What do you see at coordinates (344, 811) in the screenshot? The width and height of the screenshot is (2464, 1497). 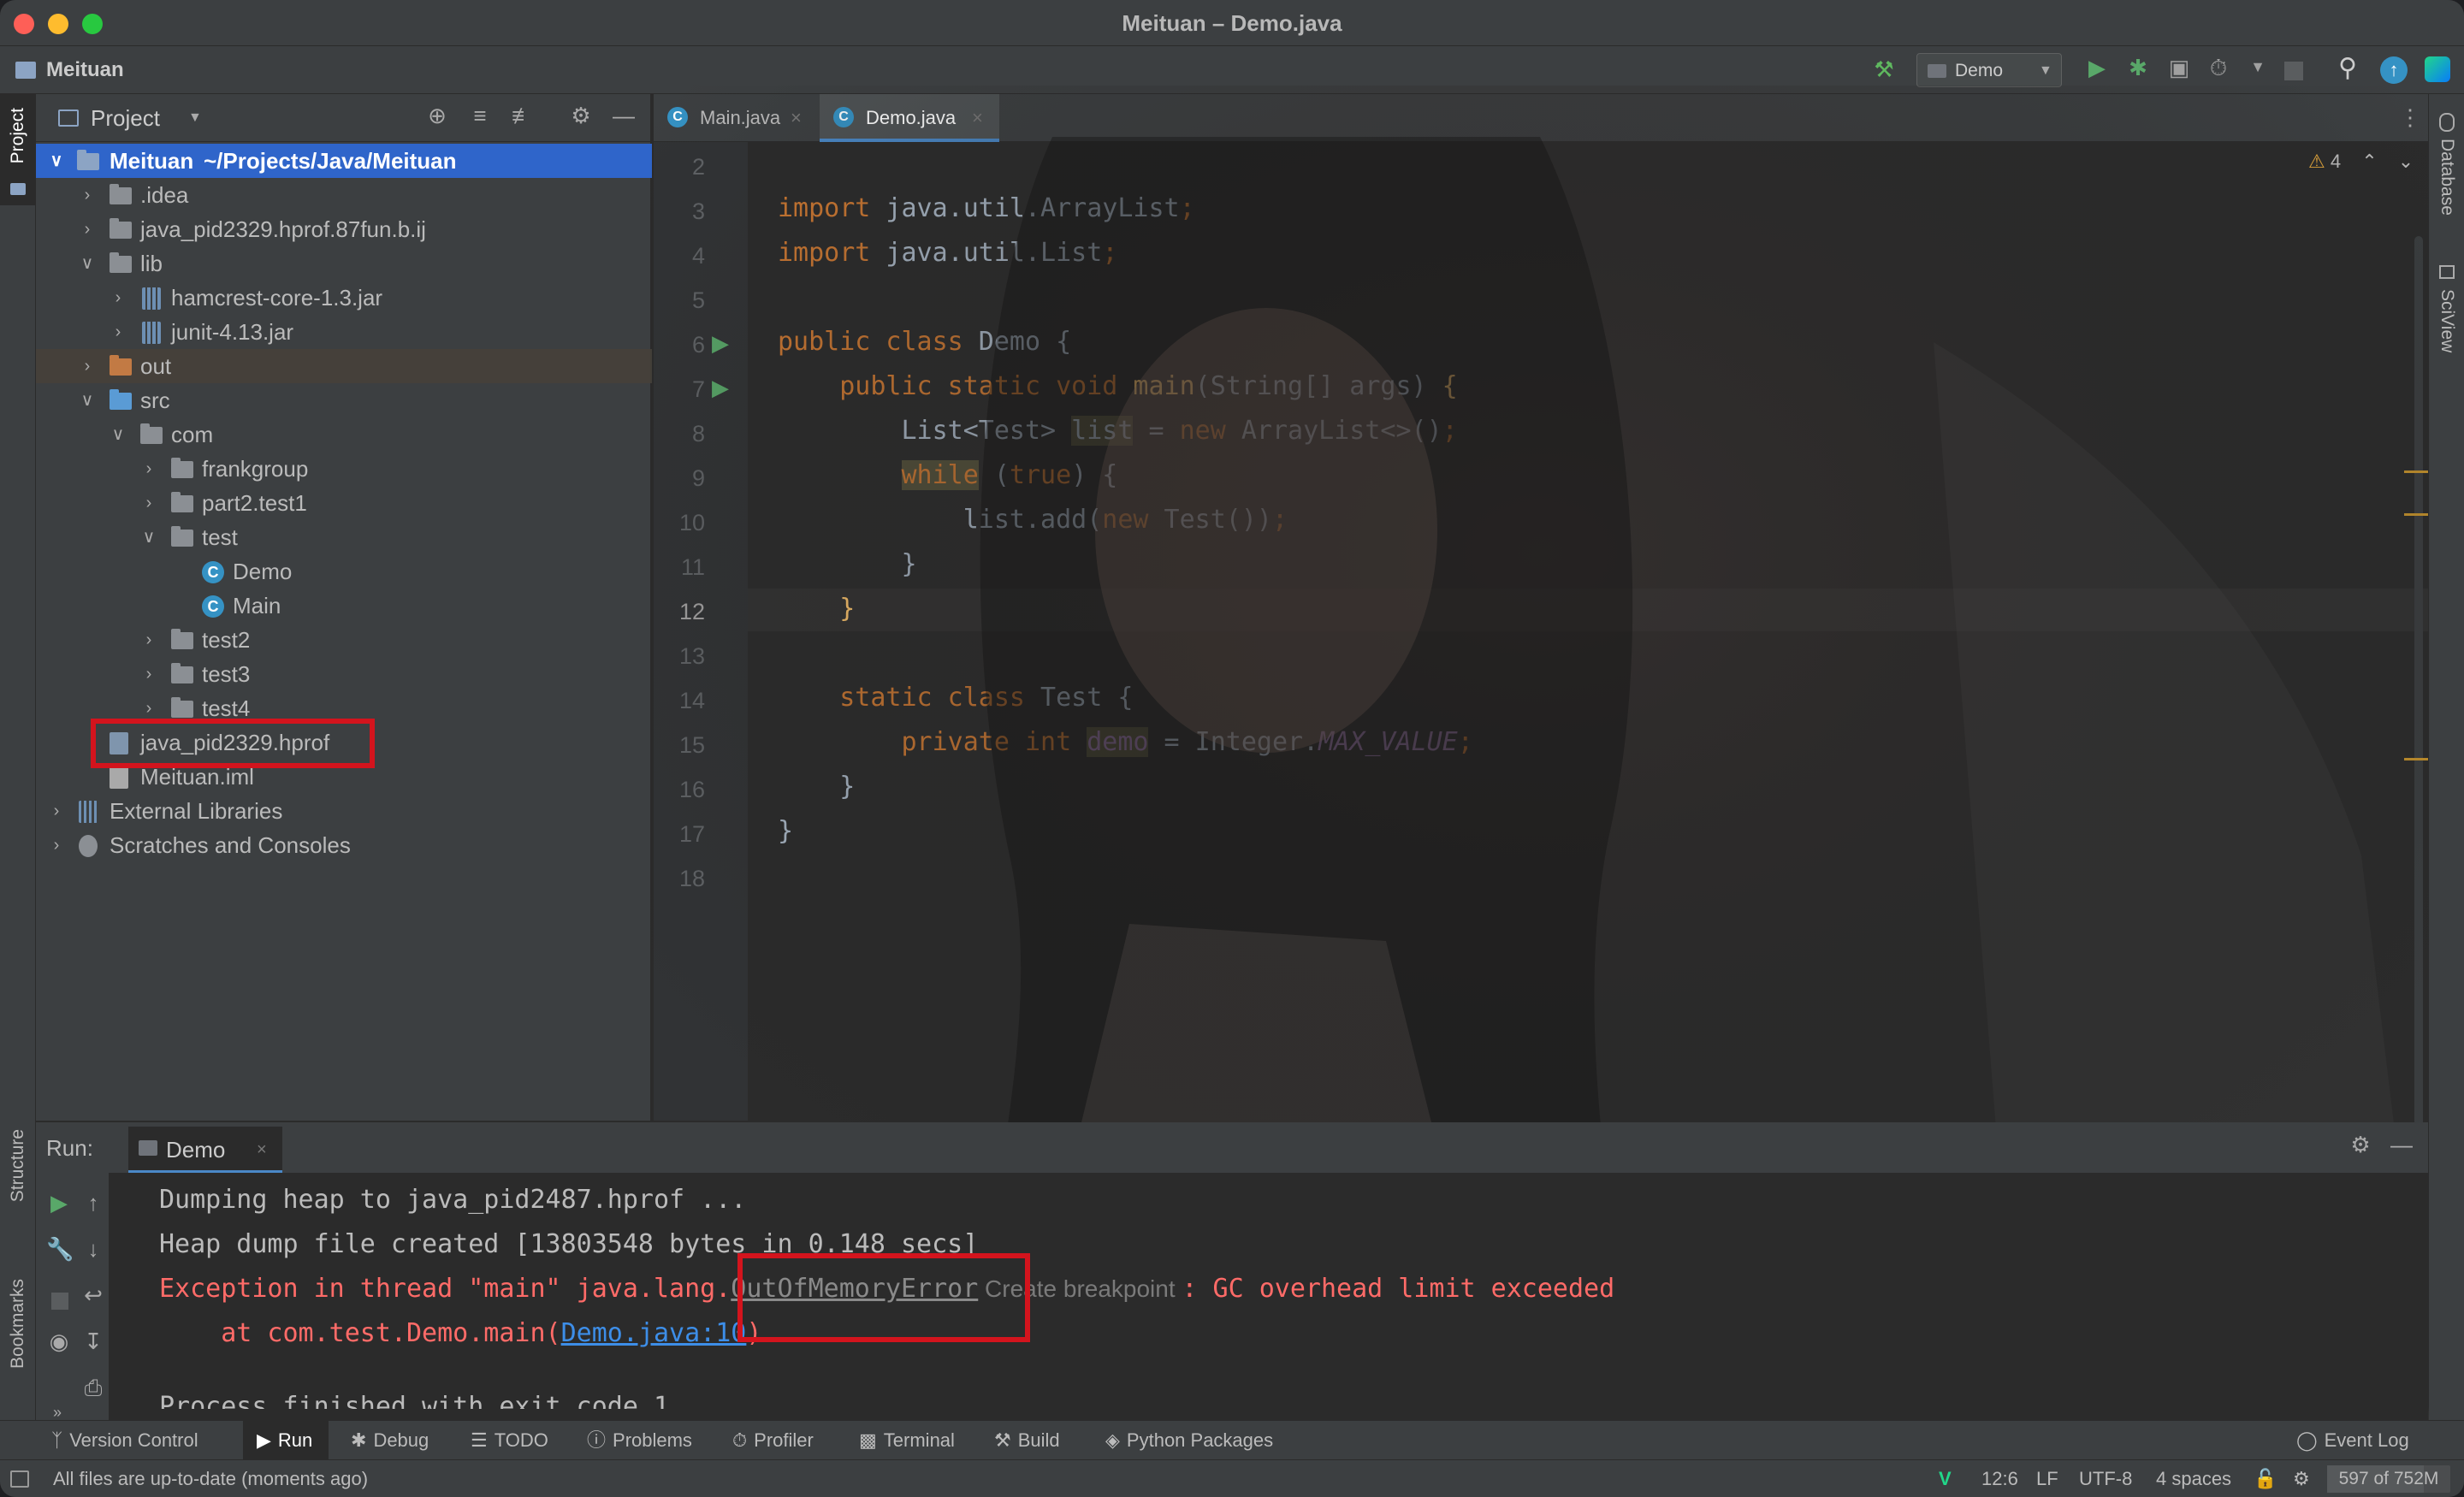 I see `tree-item-external-libraries: › External Libraries` at bounding box center [344, 811].